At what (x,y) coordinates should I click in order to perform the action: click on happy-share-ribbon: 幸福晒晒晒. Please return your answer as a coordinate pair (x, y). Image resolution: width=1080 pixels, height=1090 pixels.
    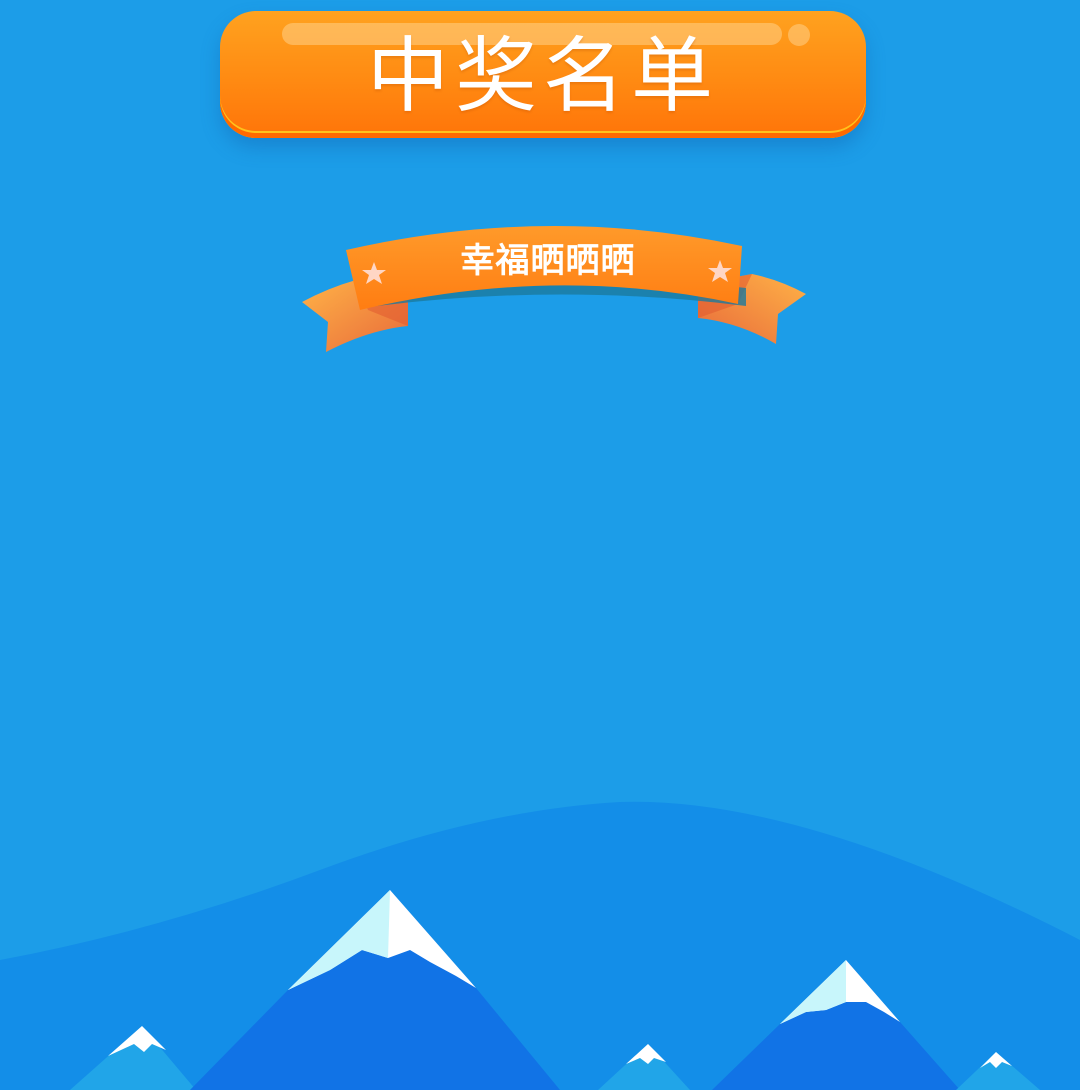
    Looking at the image, I should click on (554, 288).